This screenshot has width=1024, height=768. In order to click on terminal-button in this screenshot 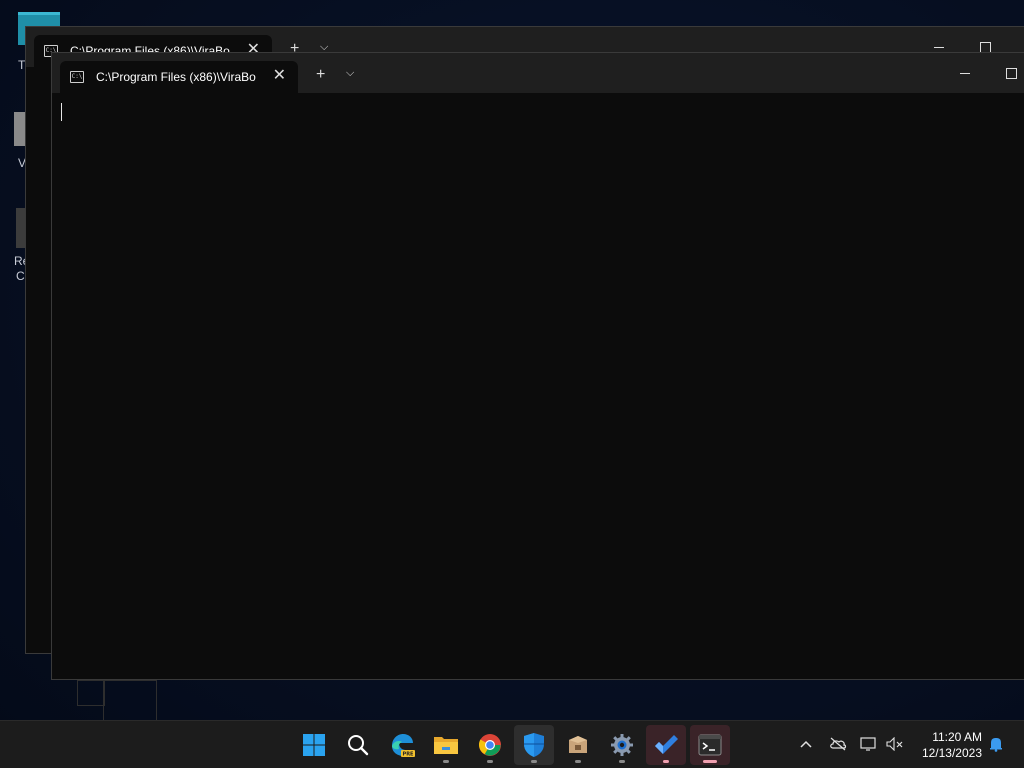, I will do `click(710, 745)`.